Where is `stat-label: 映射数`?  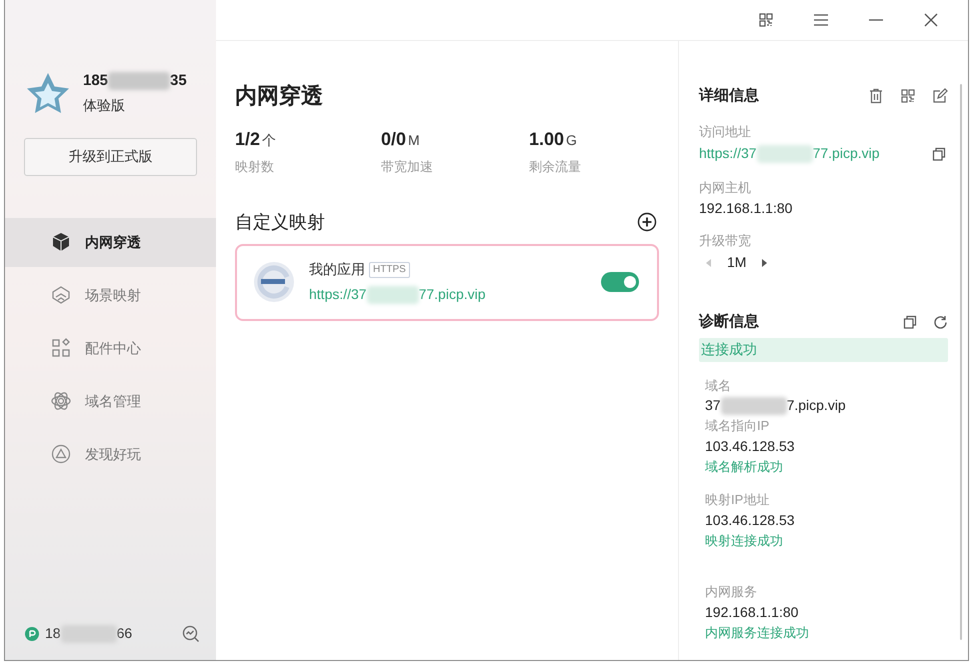 stat-label: 映射数 is located at coordinates (255, 167).